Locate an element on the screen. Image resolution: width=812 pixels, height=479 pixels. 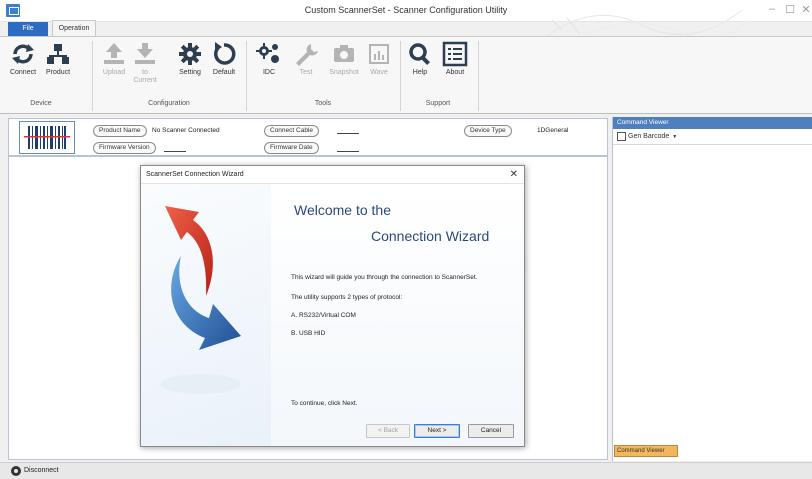
default-button: Default is located at coordinates (224, 59).